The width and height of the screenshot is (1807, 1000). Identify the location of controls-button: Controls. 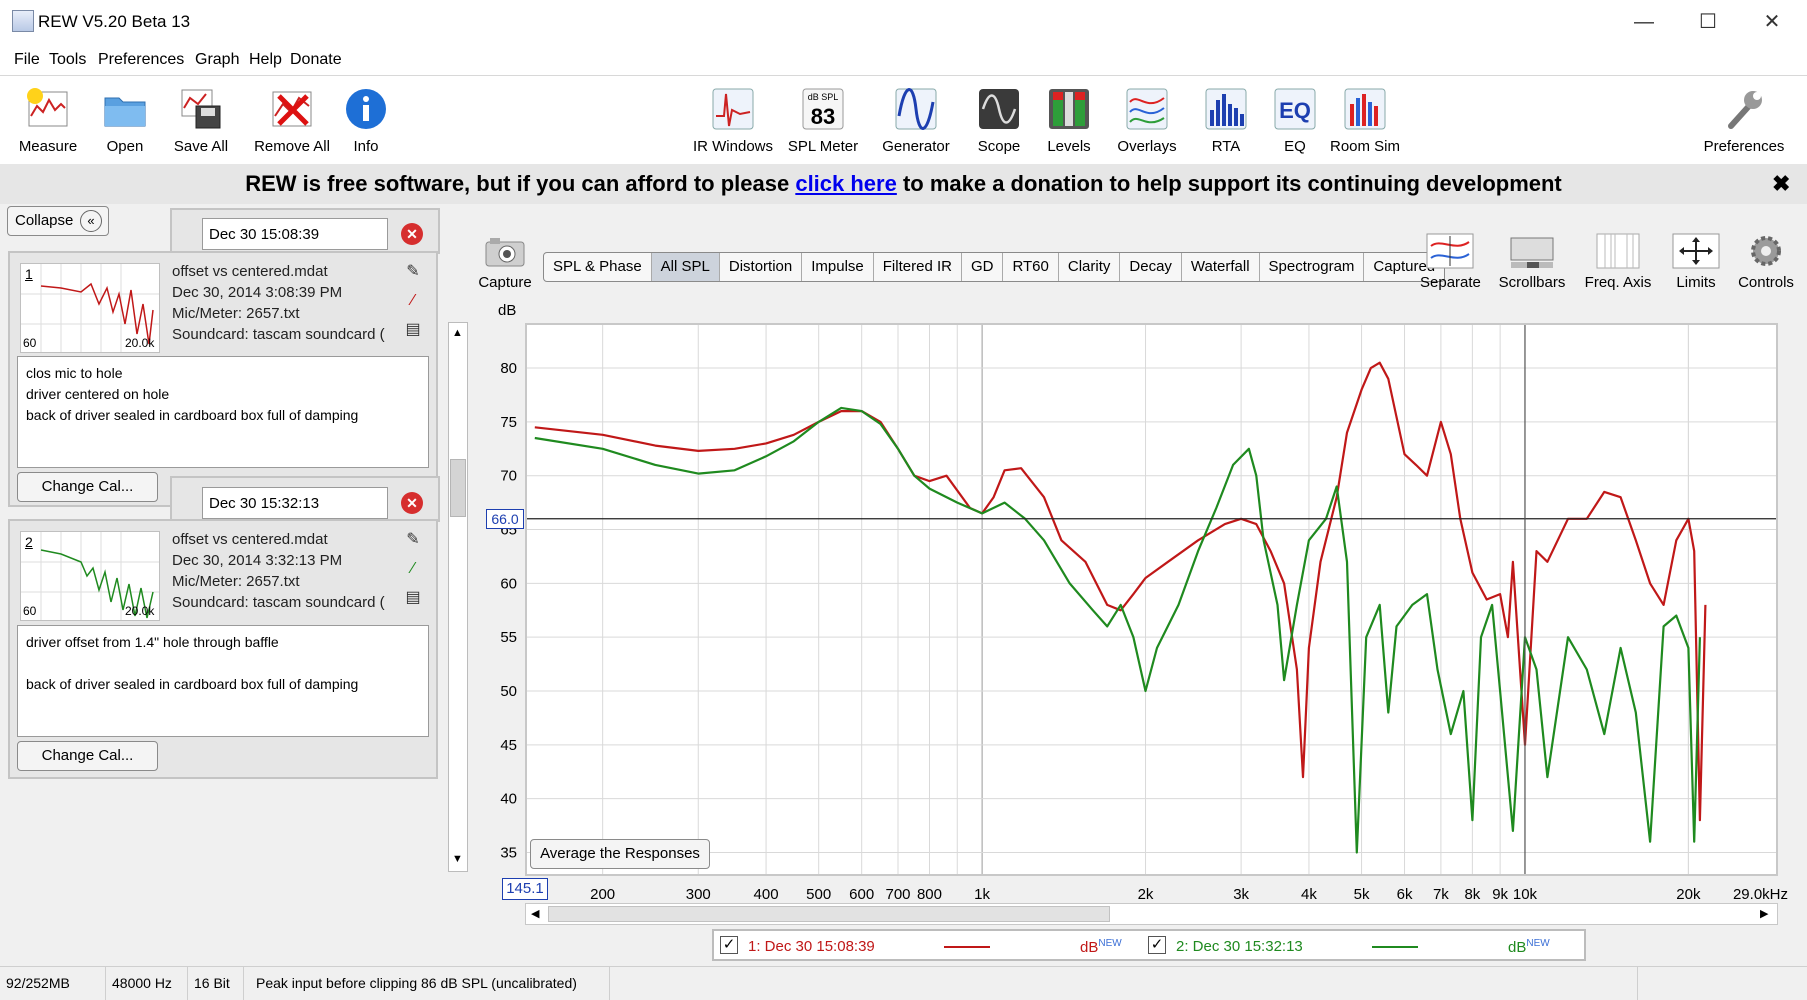
(1766, 261).